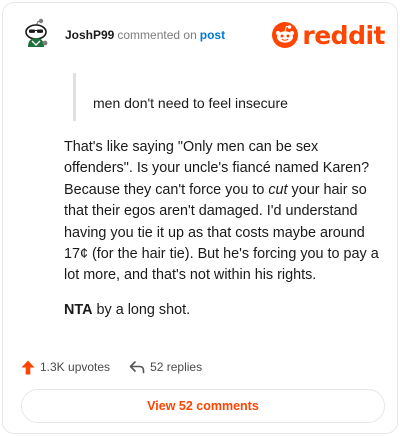 The image size is (400, 436). Describe the element at coordinates (36, 34) in the screenshot. I see `snoo-avatar-icon` at that location.